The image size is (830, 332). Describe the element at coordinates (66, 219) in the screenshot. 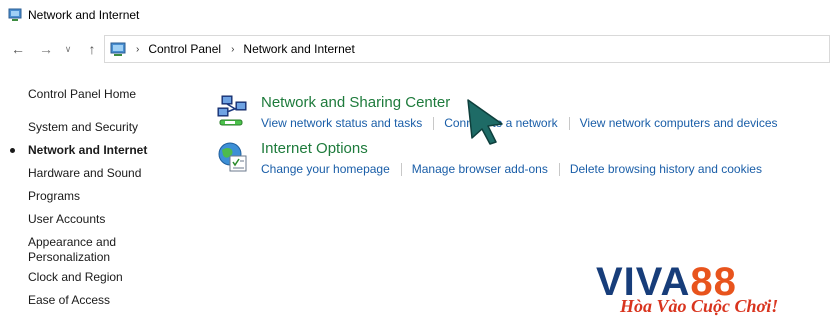

I see `sidebar-item-user-accounts: User Accounts` at that location.